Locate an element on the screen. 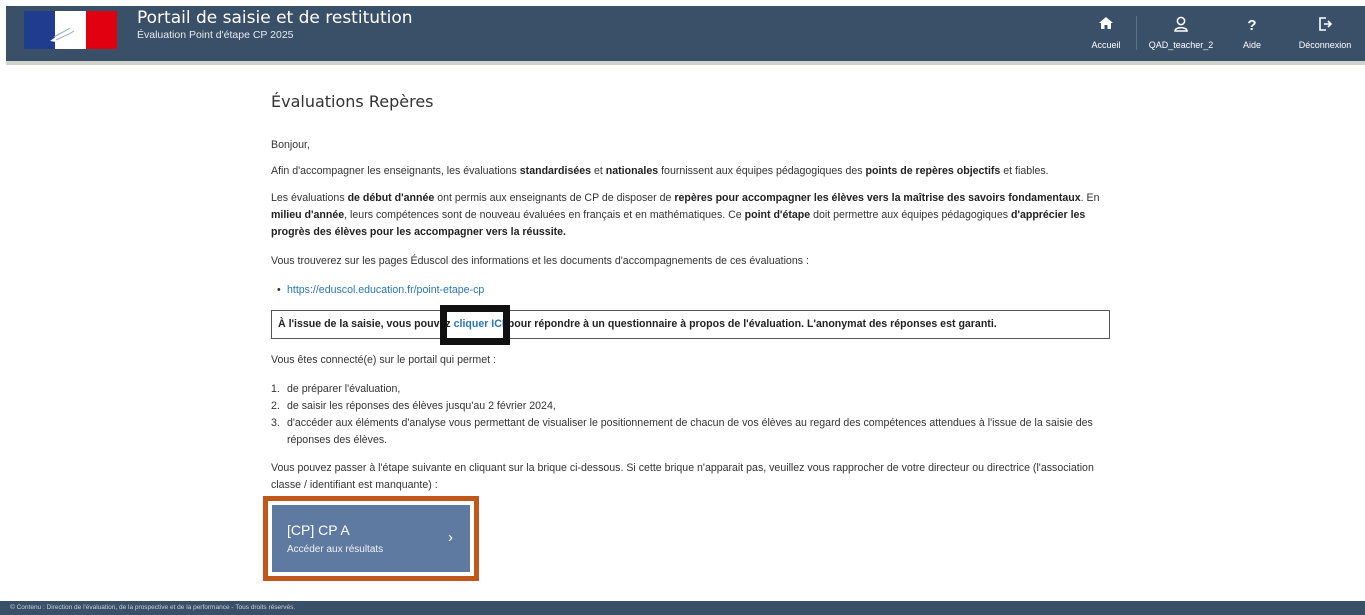  nav-user-label: QAD_teacher_2 is located at coordinates (1181, 45).